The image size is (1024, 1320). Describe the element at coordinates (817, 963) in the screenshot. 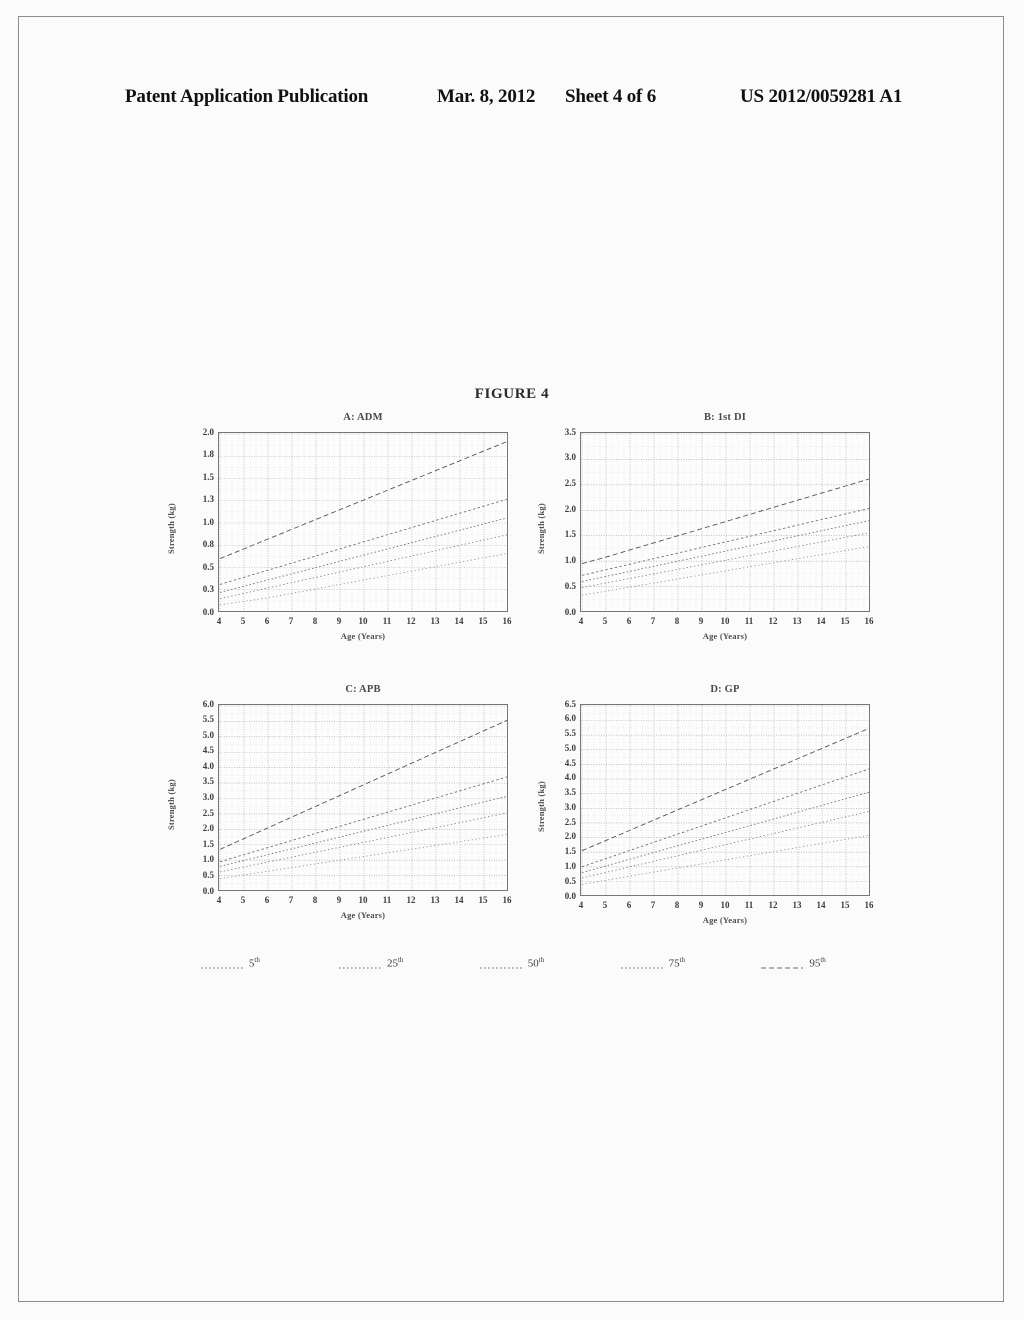

I see `legend-label: 95th` at that location.